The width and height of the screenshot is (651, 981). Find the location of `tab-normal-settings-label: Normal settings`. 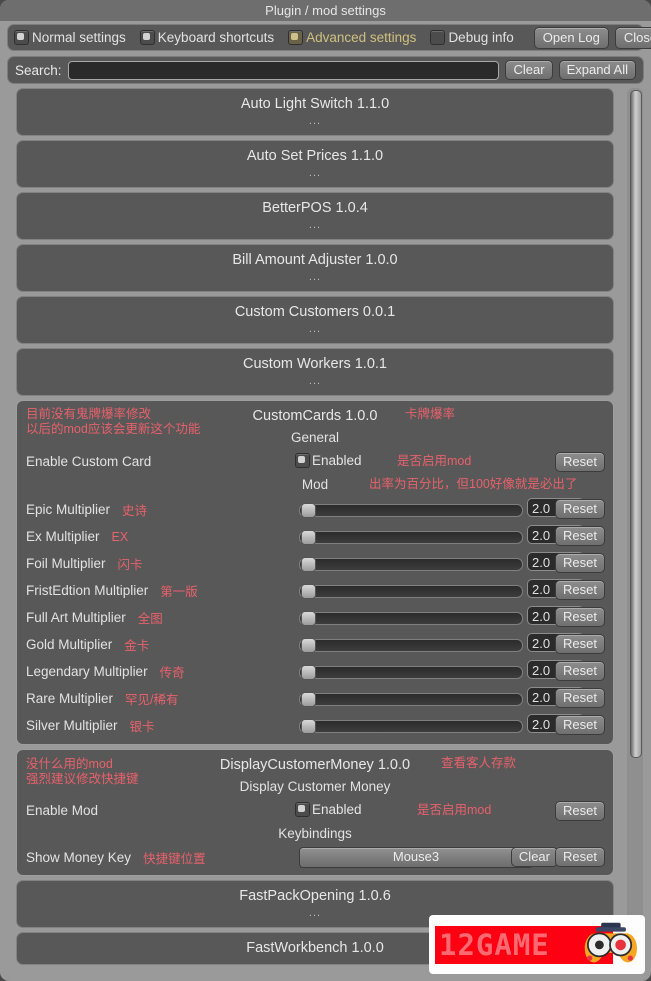

tab-normal-settings-label: Normal settings is located at coordinates (79, 37).